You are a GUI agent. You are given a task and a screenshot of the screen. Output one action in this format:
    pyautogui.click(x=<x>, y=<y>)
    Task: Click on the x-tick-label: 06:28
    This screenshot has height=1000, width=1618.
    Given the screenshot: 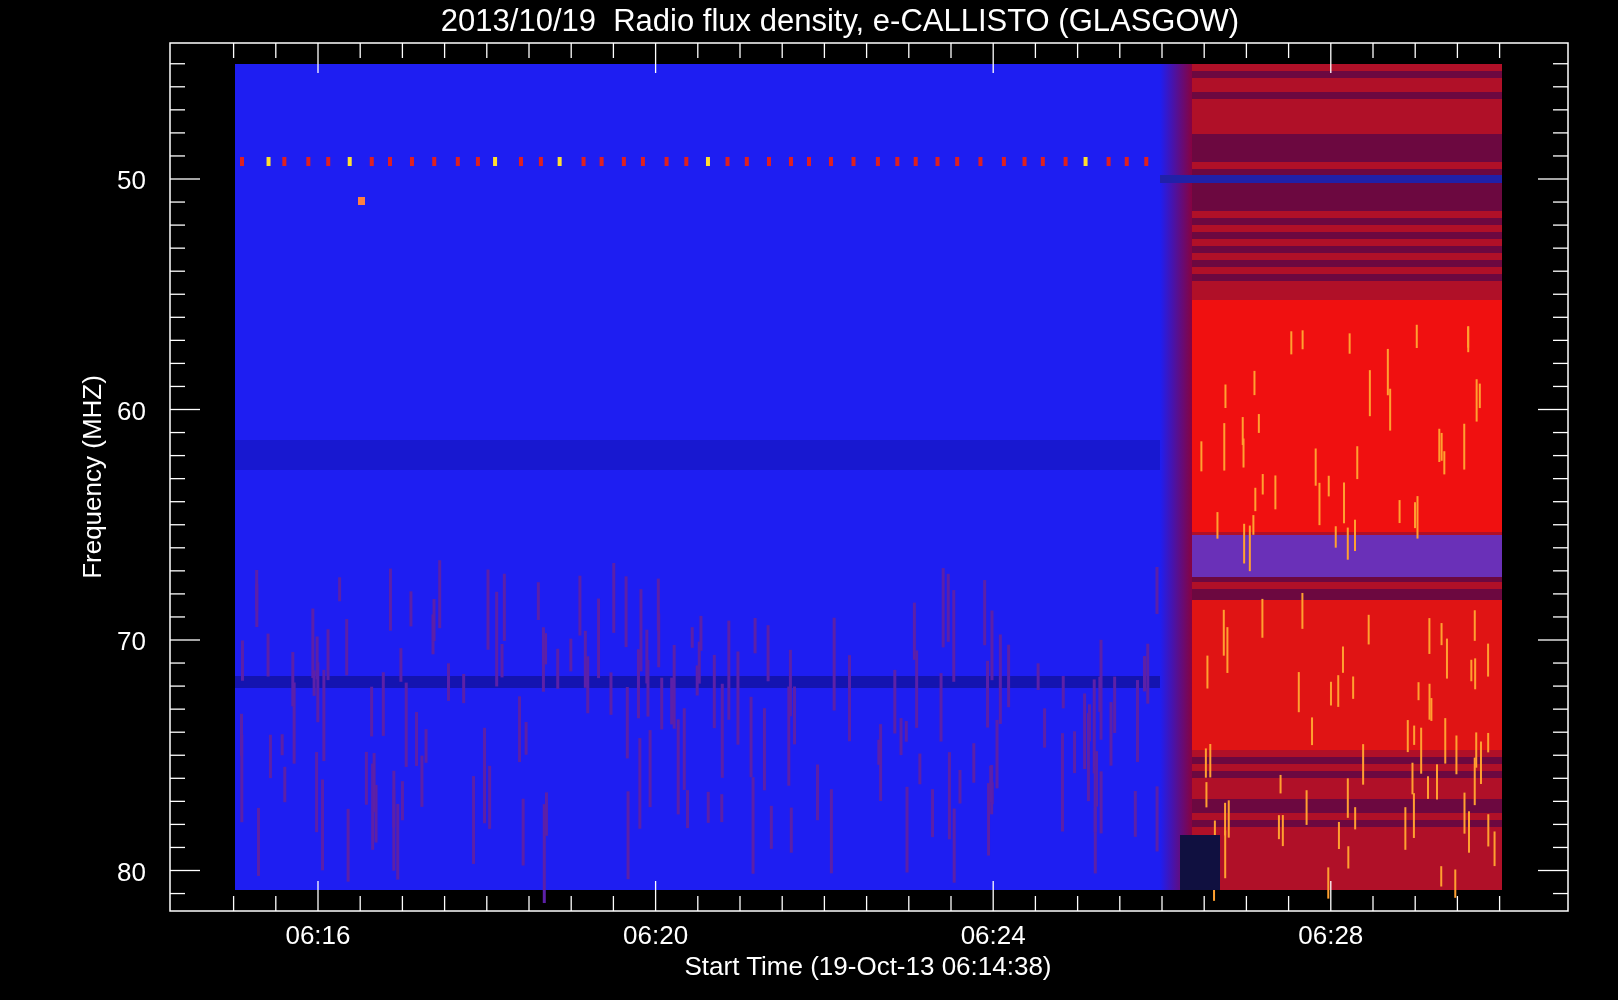 What is the action you would take?
    pyautogui.click(x=1331, y=935)
    